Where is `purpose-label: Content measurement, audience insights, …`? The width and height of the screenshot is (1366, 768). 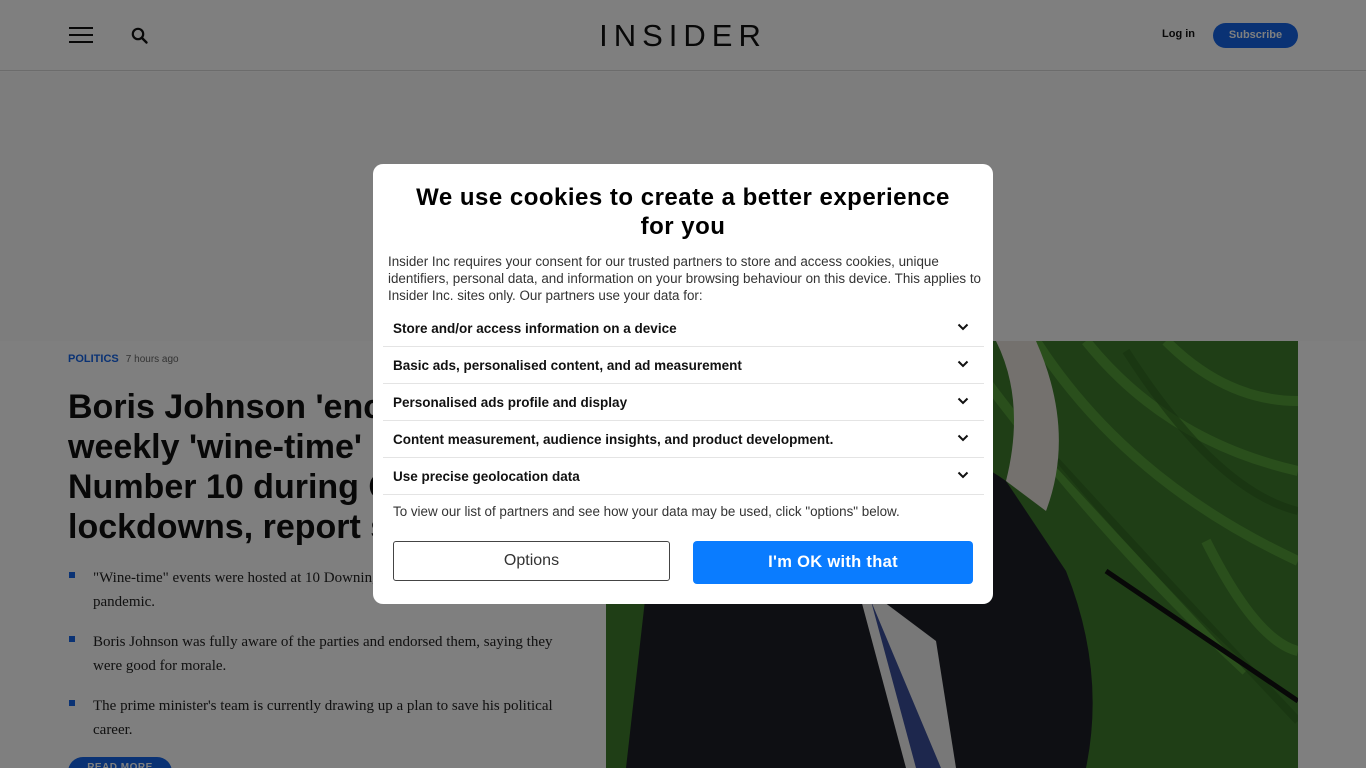
purpose-label: Content measurement, audience insights, … is located at coordinates (613, 439).